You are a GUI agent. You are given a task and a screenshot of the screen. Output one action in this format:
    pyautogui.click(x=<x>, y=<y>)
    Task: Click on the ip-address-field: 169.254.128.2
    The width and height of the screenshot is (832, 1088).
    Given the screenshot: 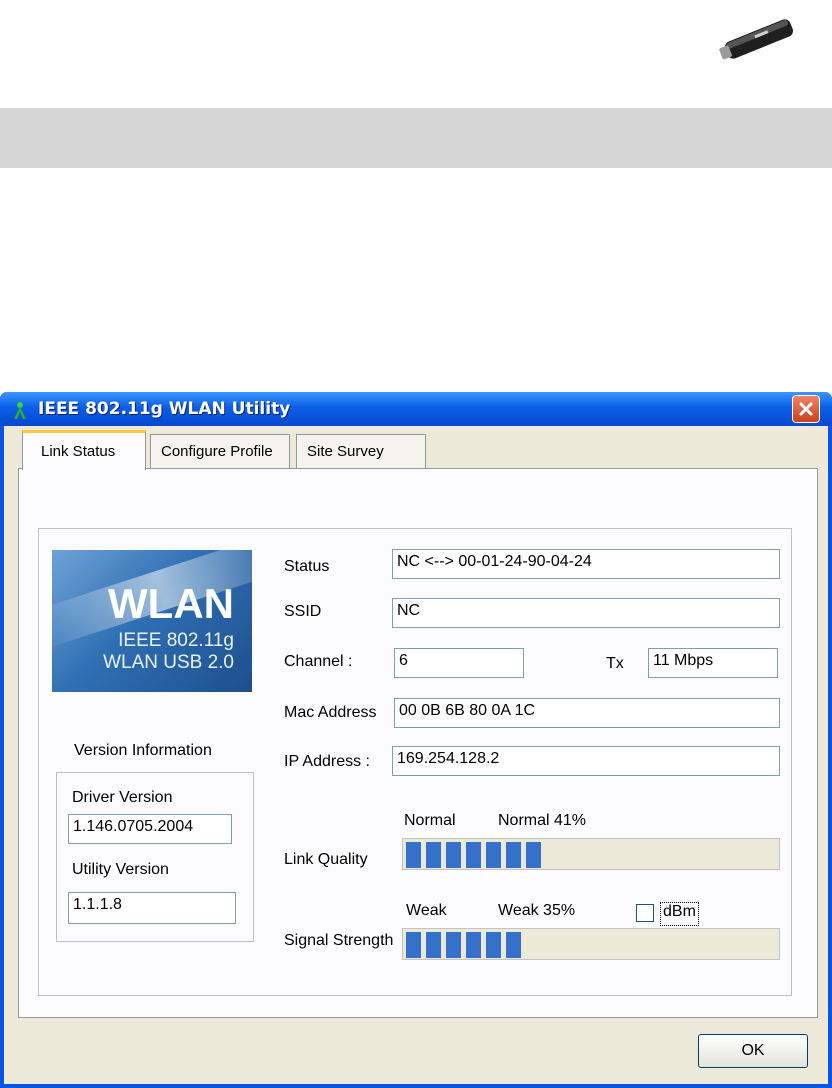 What is the action you would take?
    pyautogui.click(x=586, y=761)
    